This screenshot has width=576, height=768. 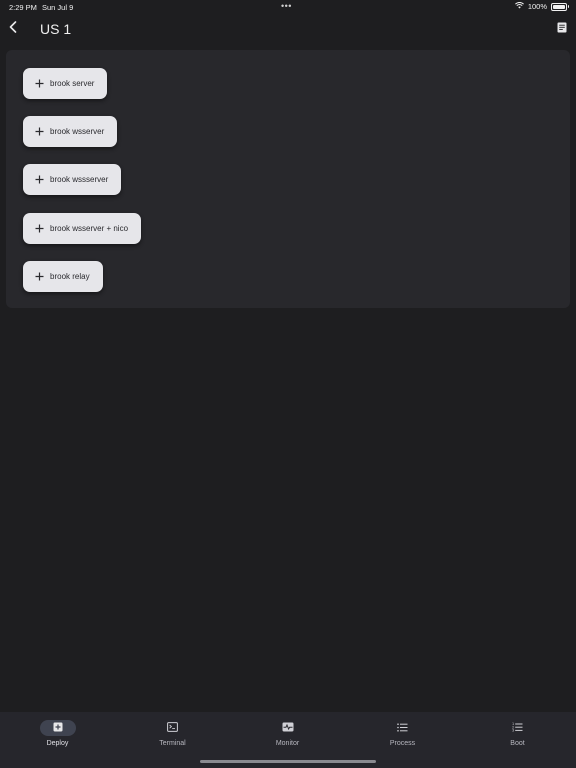 I want to click on status-indicators: 100%, so click(x=541, y=6).